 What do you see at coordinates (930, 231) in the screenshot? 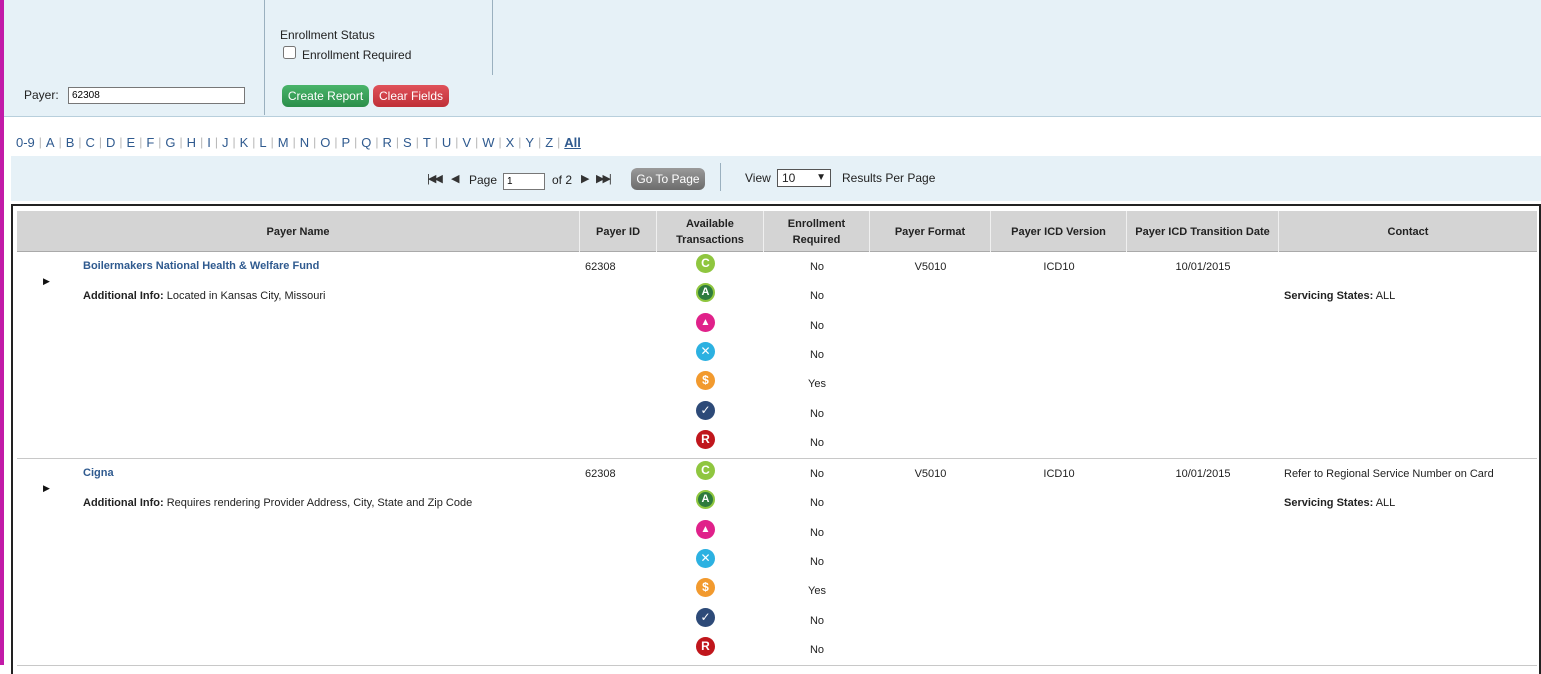
I see `column-payer-format: Payer Format` at bounding box center [930, 231].